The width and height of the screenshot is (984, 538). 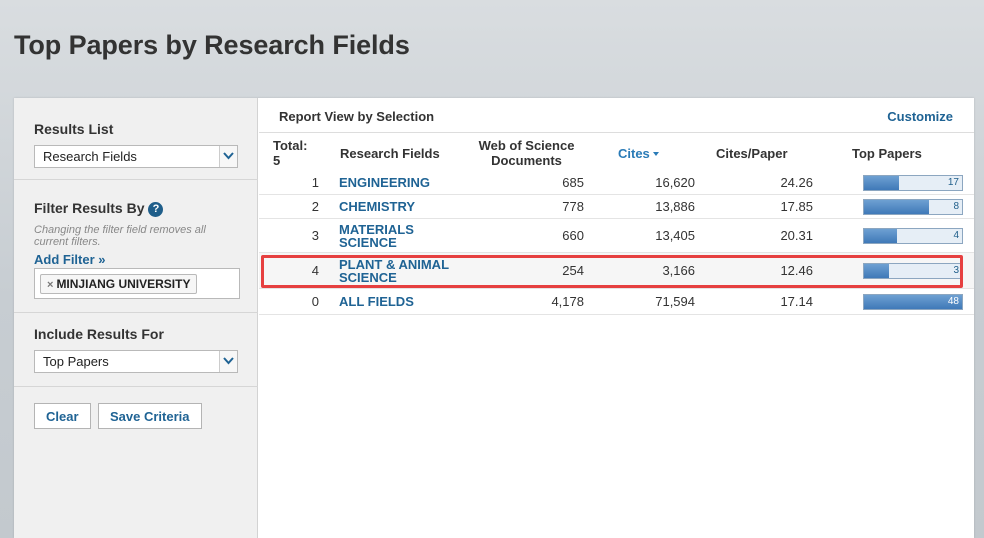 What do you see at coordinates (675, 182) in the screenshot?
I see `cites-cell: 16,620` at bounding box center [675, 182].